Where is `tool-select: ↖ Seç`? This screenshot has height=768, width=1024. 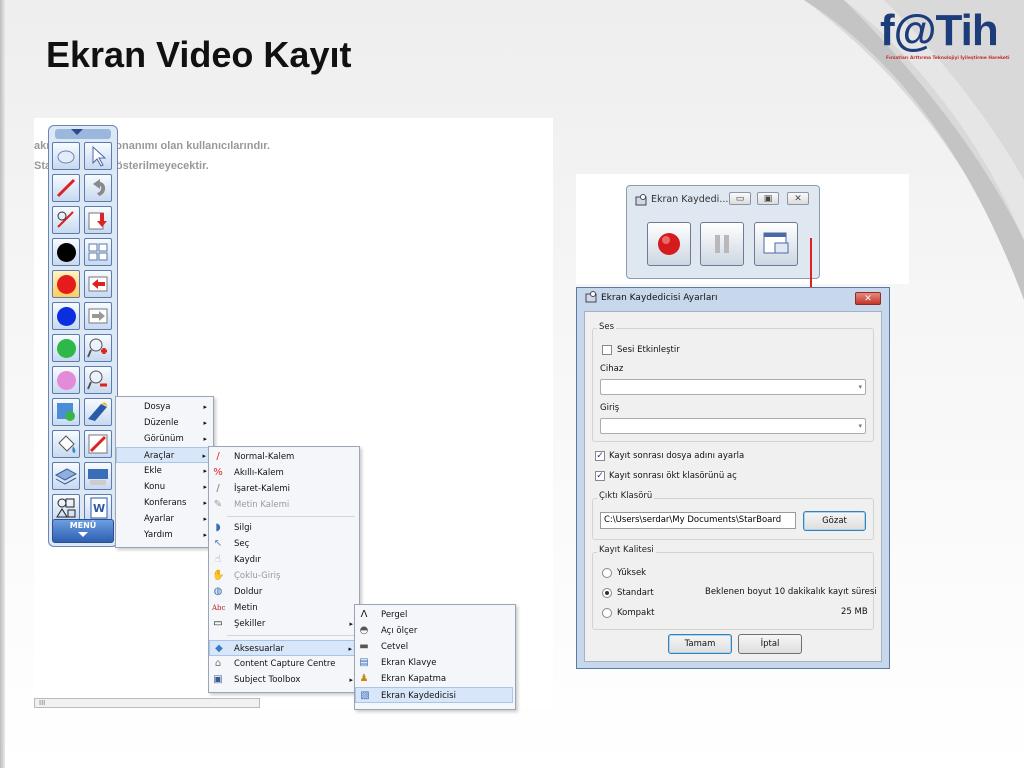
tool-select: ↖ Seç is located at coordinates (284, 544).